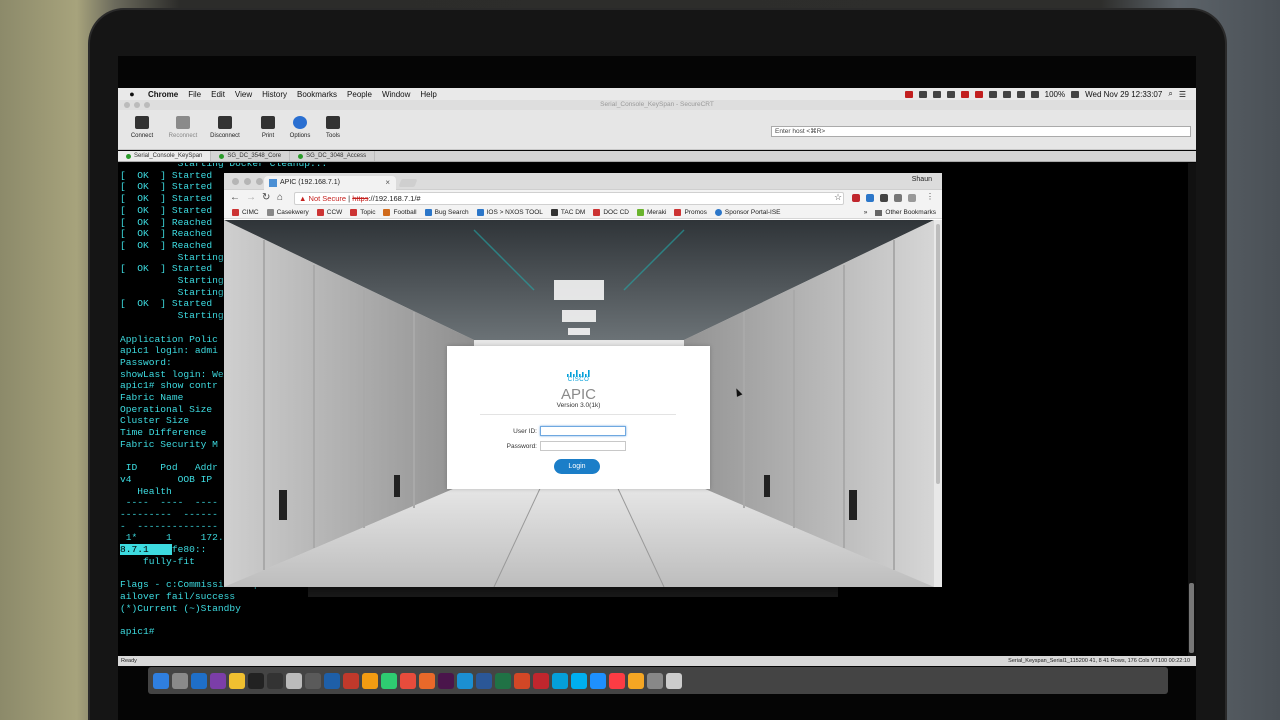 The width and height of the screenshot is (1280, 720). Describe the element at coordinates (922, 179) in the screenshot. I see `profile-name: Shaun` at that location.